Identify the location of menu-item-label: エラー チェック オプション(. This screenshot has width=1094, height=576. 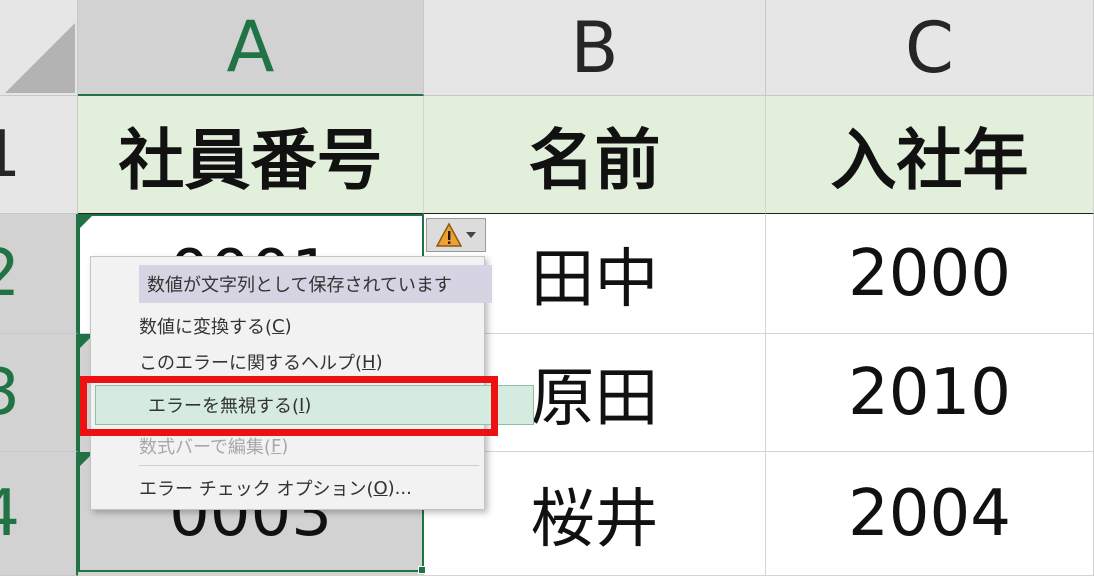
(256, 489).